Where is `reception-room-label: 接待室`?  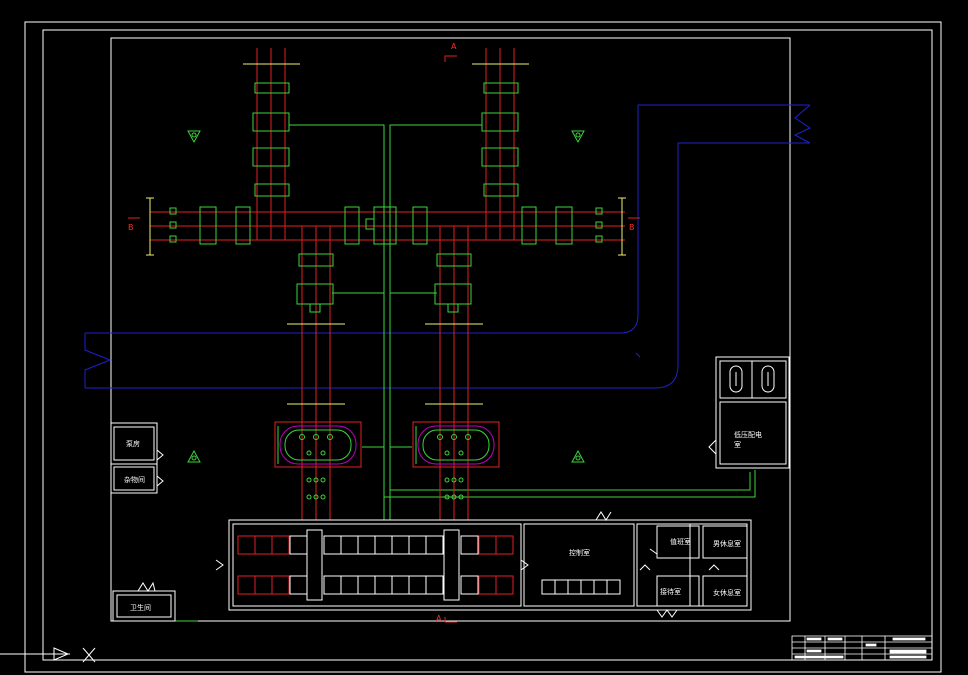 reception-room-label: 接待室 is located at coordinates (670, 591).